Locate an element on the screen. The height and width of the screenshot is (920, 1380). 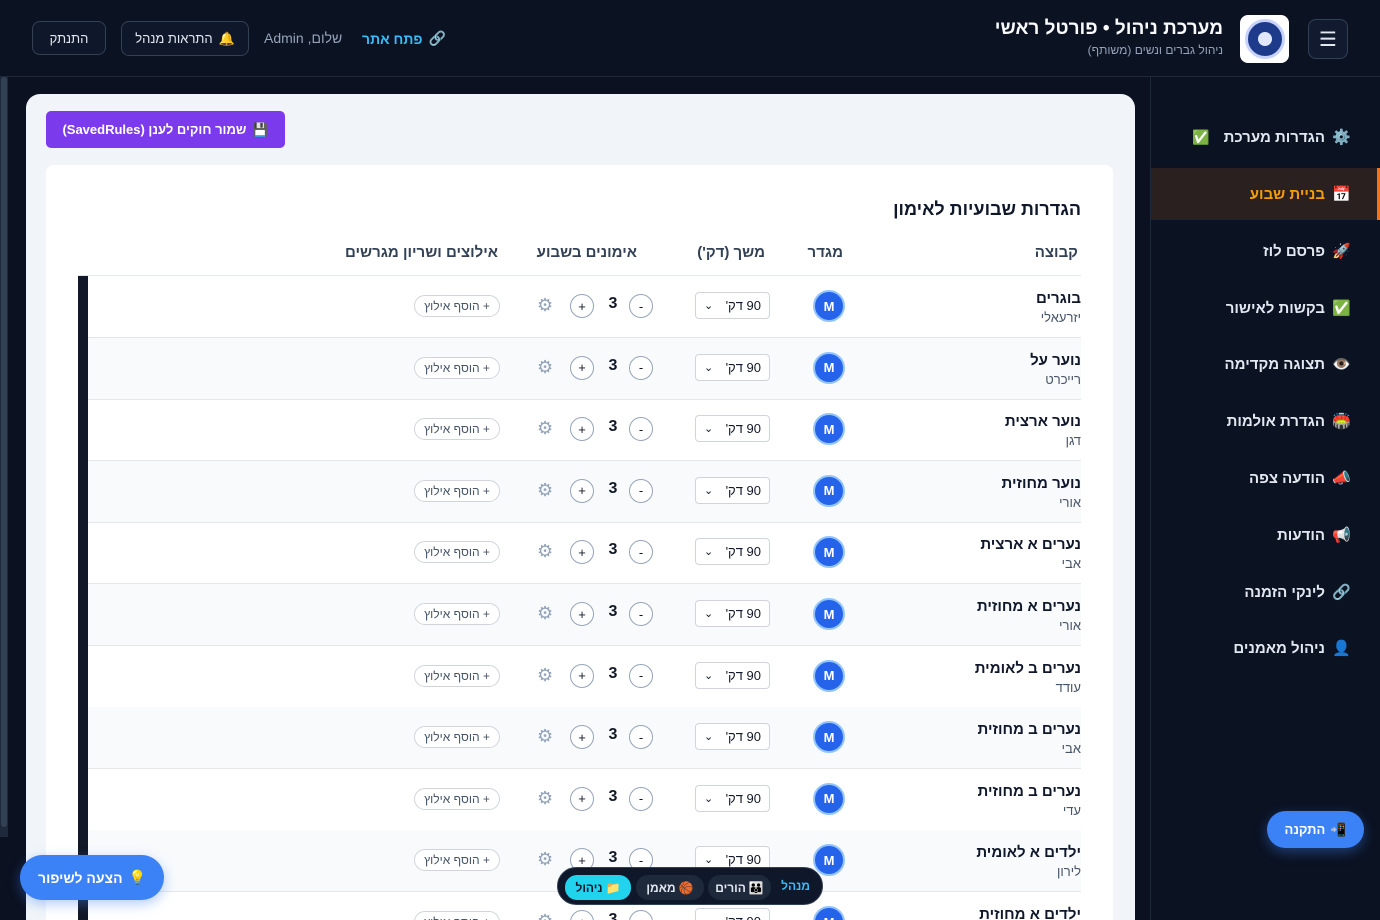
open-site-link: 🔗 פתח אתר is located at coordinates (404, 38).